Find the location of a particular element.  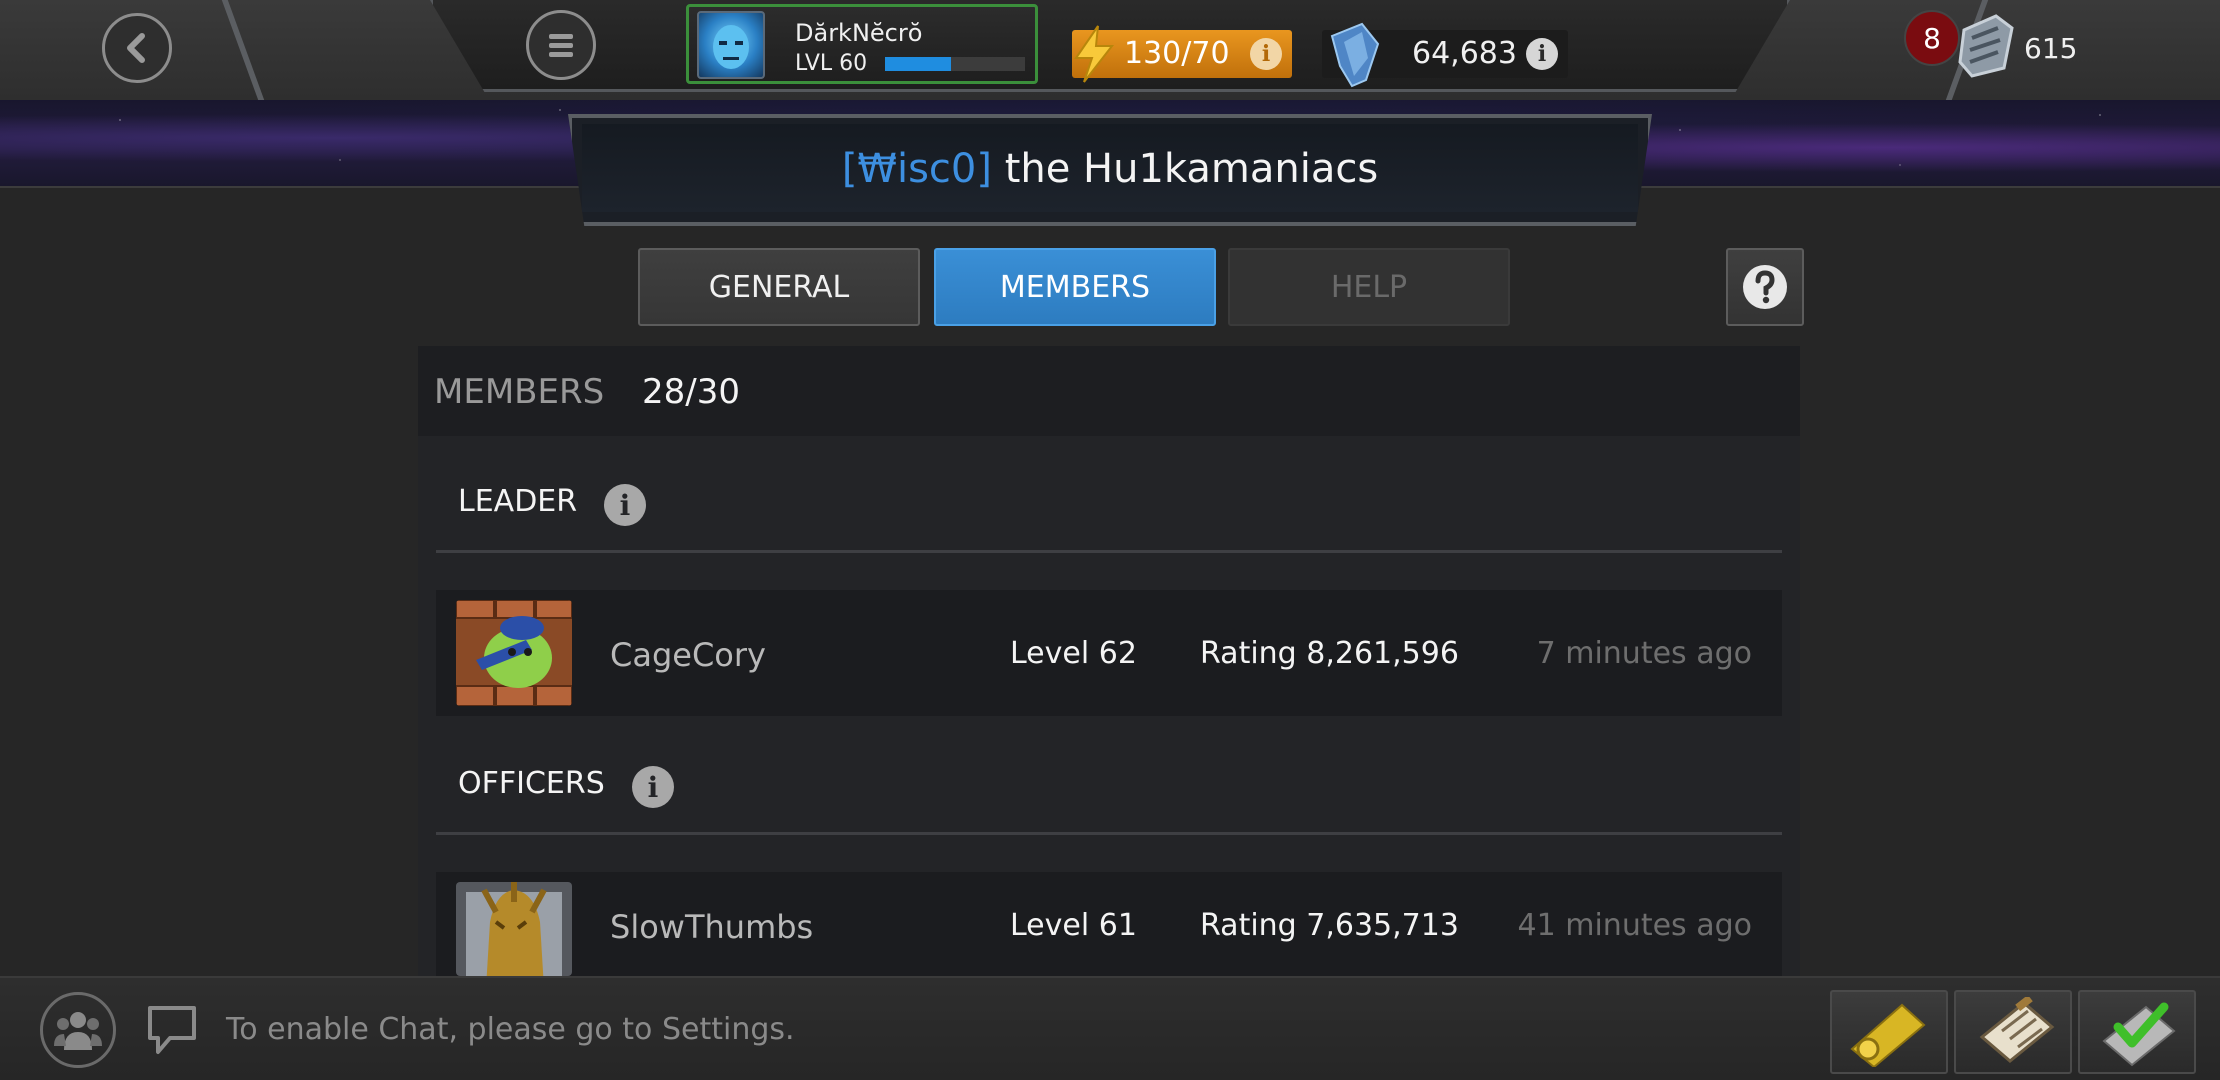

crystals-info-icon: i is located at coordinates (1542, 54).